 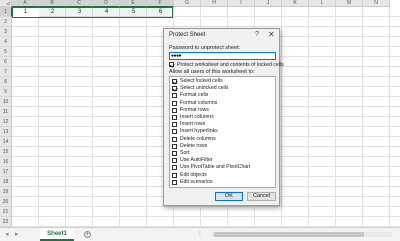 I want to click on row-header-5: 5, so click(x=6, y=52).